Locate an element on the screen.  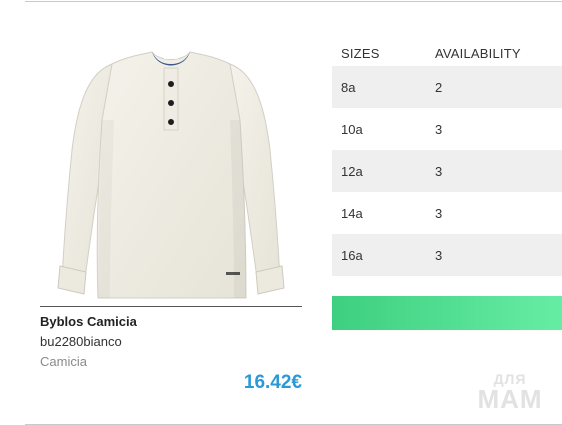
availability-cell: 2 is located at coordinates (494, 87).